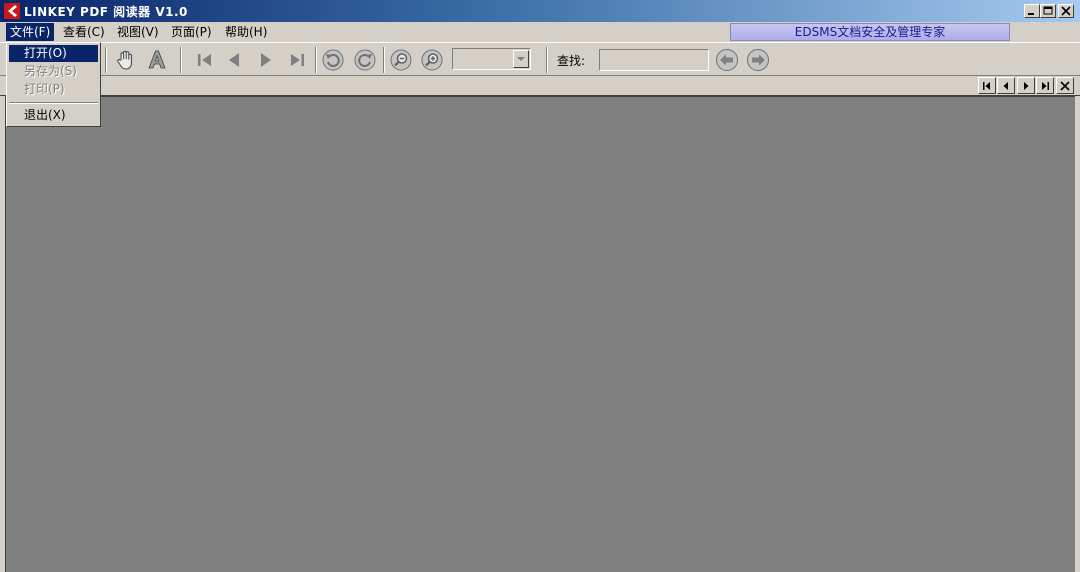 The width and height of the screenshot is (1080, 572). What do you see at coordinates (53, 103) in the screenshot?
I see `menu-separator` at bounding box center [53, 103].